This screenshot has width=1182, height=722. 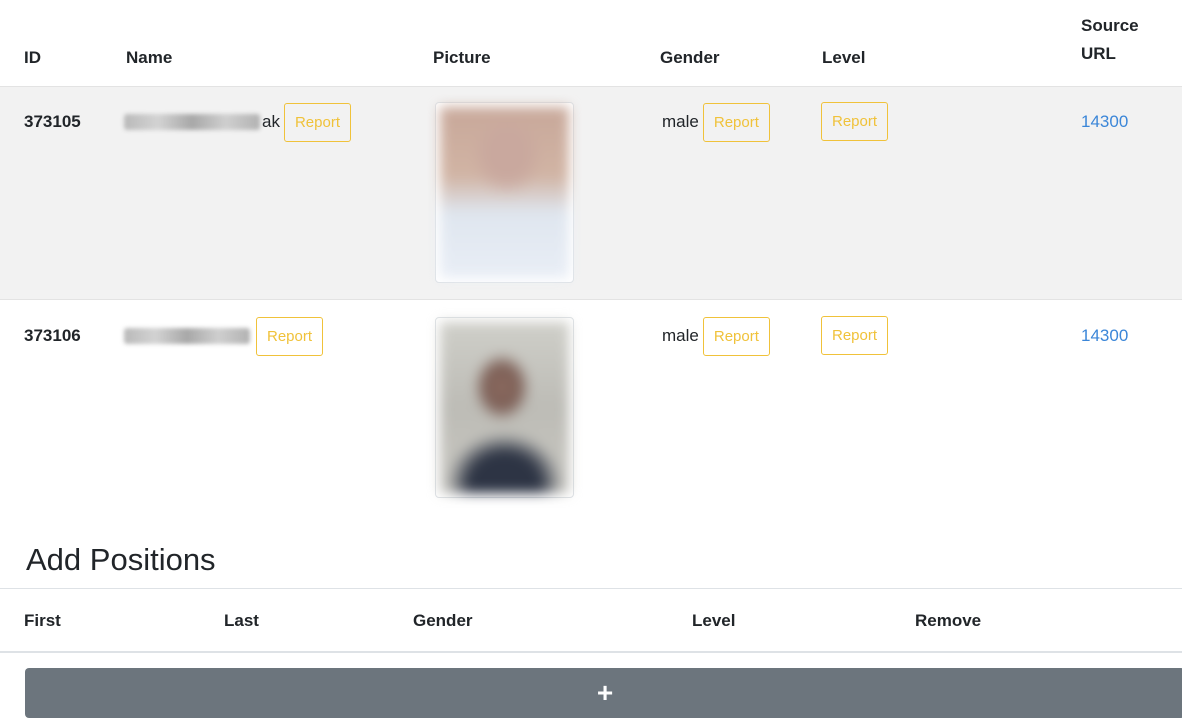 I want to click on row-name: Report, so click(x=224, y=336).